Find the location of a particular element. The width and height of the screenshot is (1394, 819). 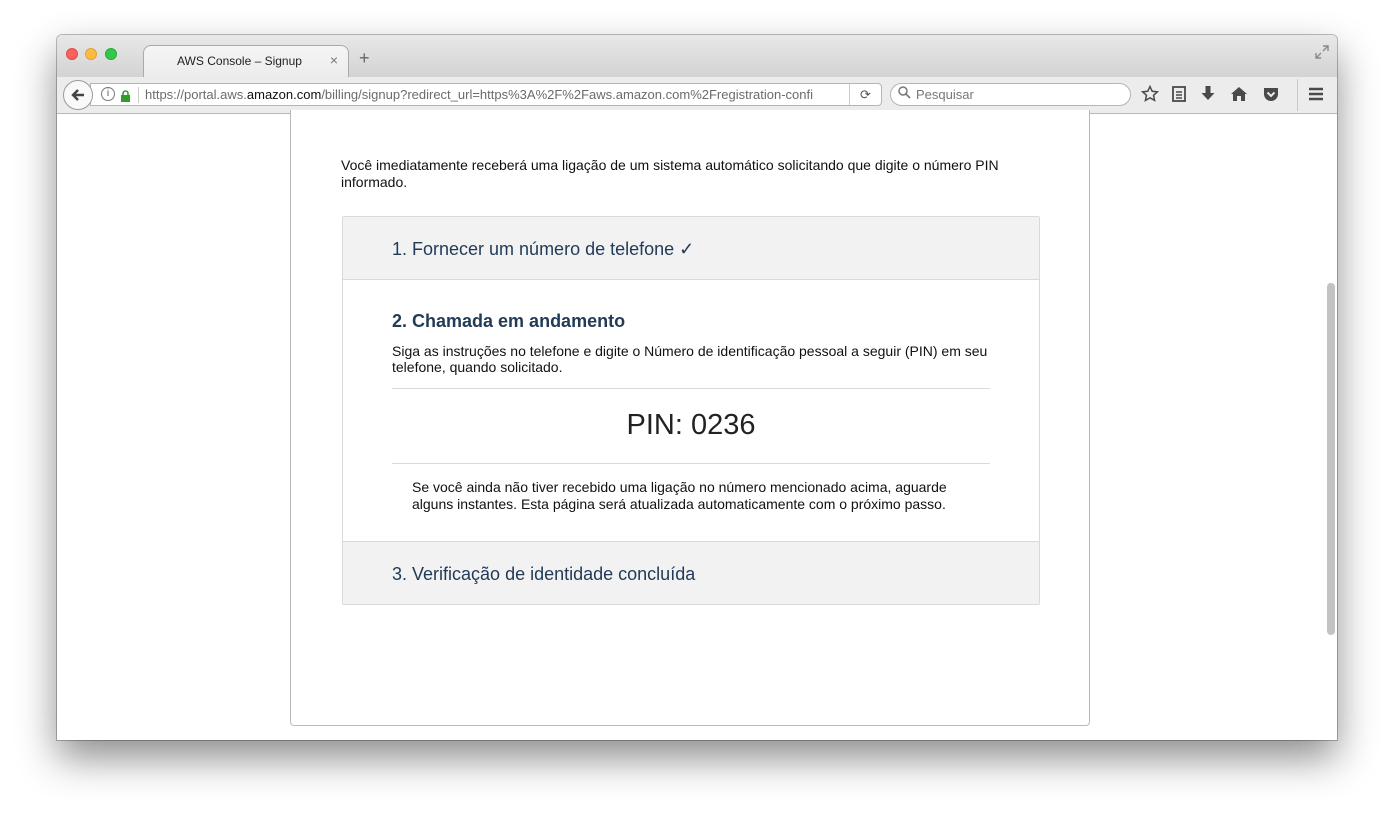

reading-list-icon is located at coordinates (1179, 96).